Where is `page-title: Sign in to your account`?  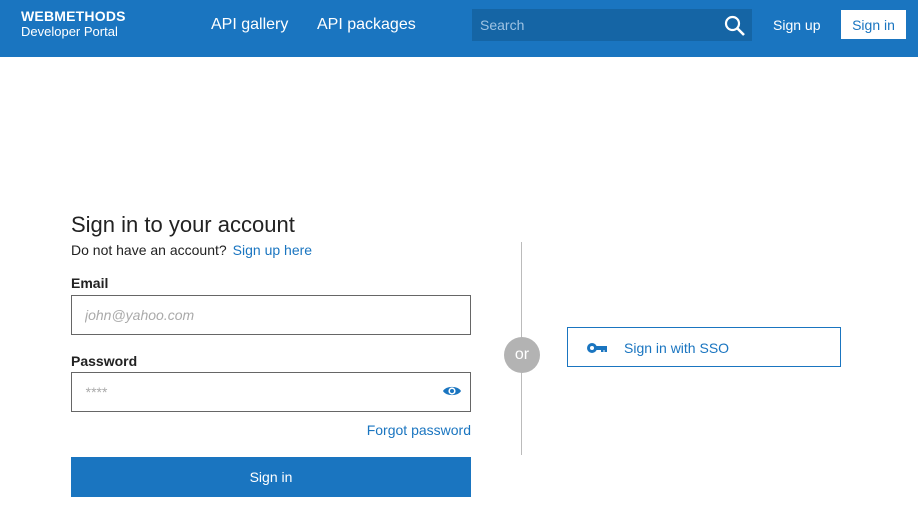 page-title: Sign in to your account is located at coordinates (183, 224).